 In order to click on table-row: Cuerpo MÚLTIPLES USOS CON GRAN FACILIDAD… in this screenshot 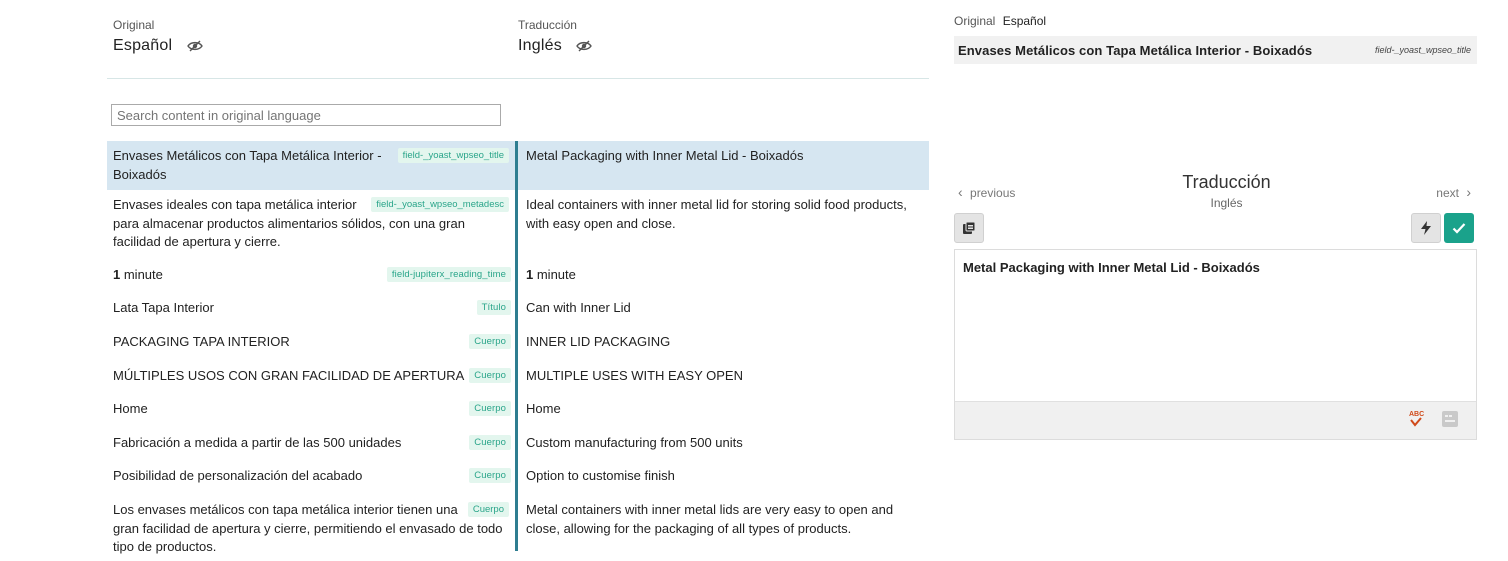, I will do `click(518, 377)`.